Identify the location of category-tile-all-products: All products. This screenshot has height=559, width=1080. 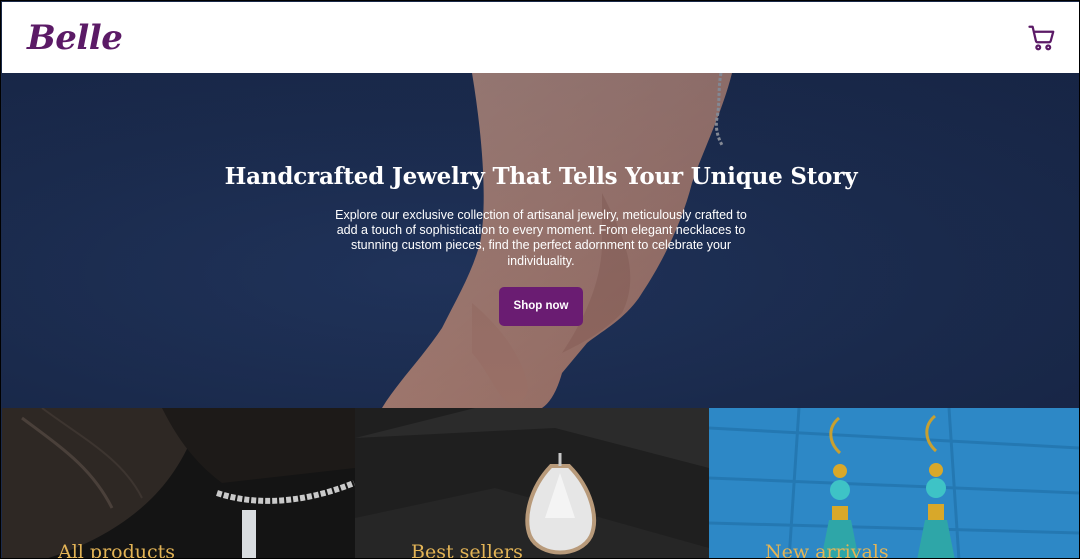
(178, 483).